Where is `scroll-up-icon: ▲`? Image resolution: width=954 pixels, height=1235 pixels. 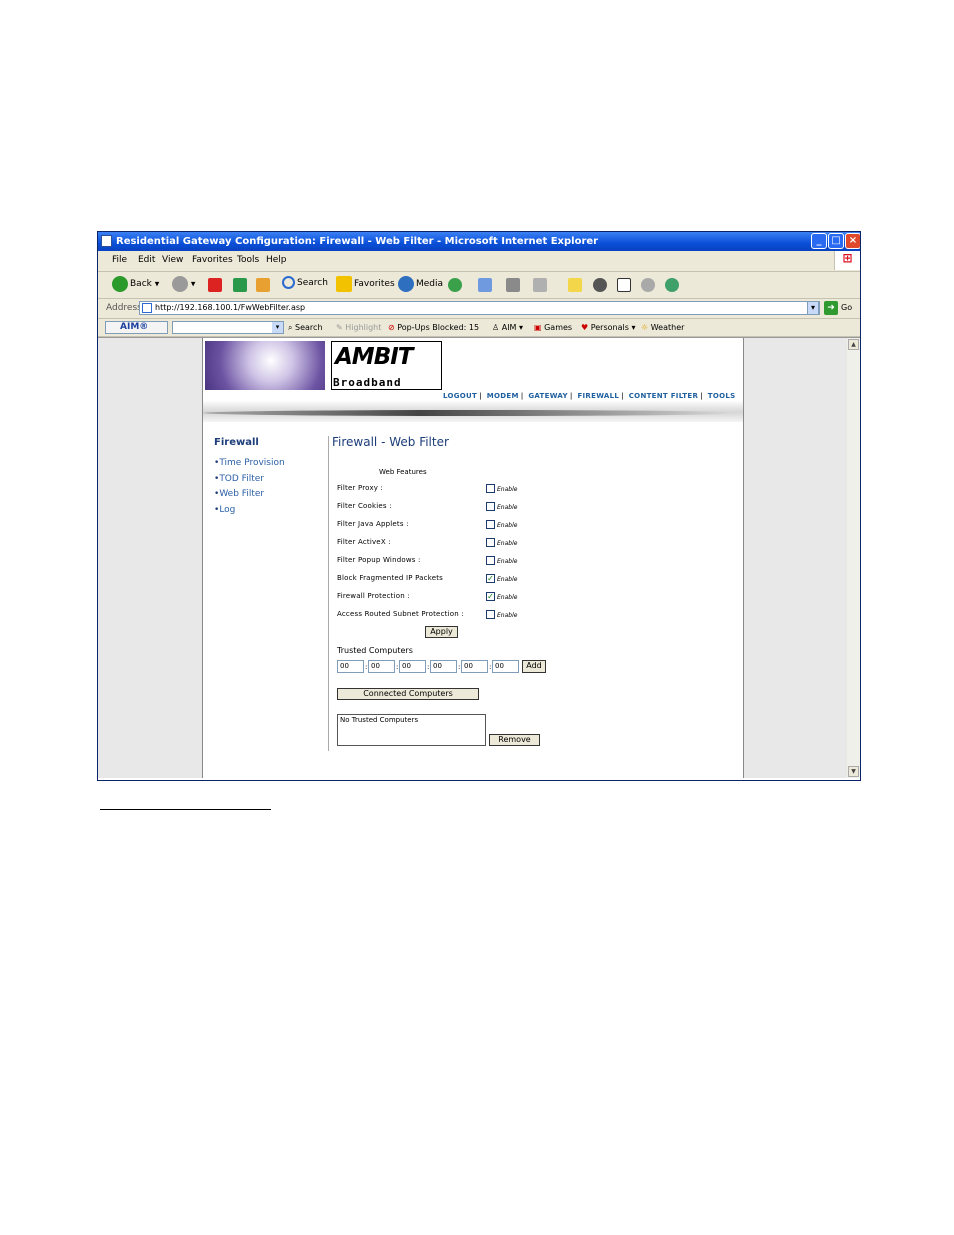
scroll-up-icon: ▲ is located at coordinates (853, 344).